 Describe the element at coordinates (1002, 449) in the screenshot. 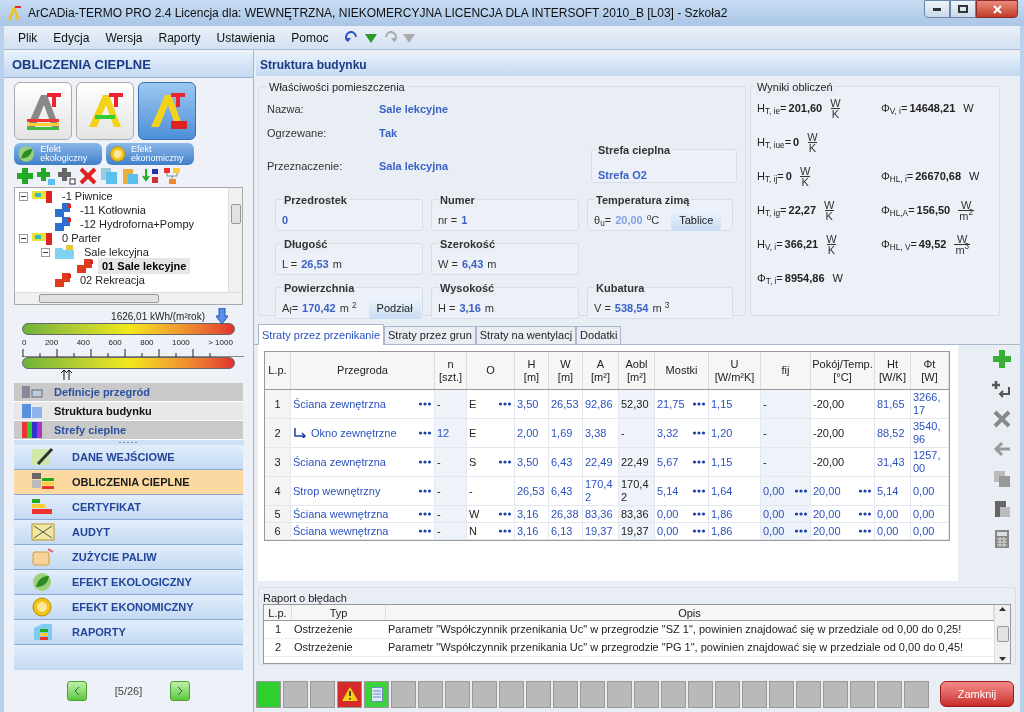

I see `arrow-left-icon` at that location.